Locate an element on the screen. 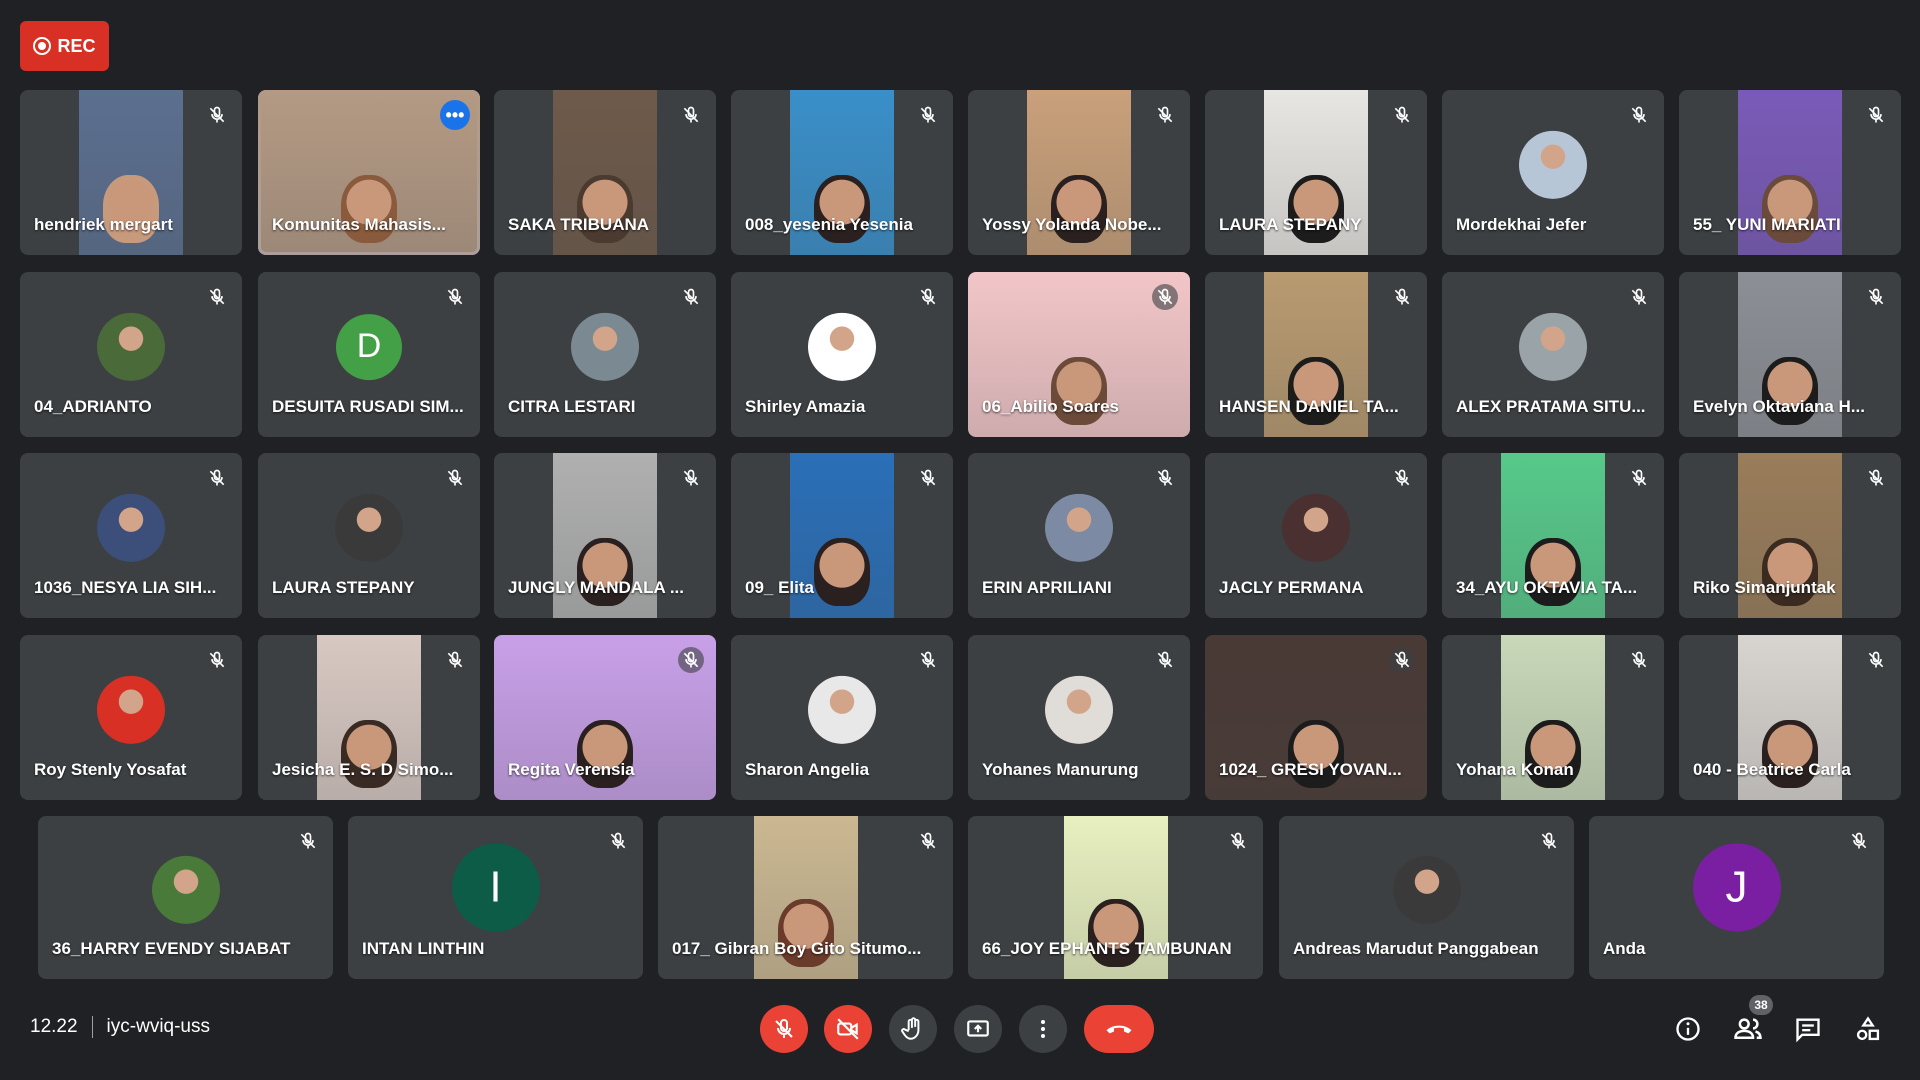 The height and width of the screenshot is (1080, 1920). participant-tile: Shirley Amazia is located at coordinates (842, 354).